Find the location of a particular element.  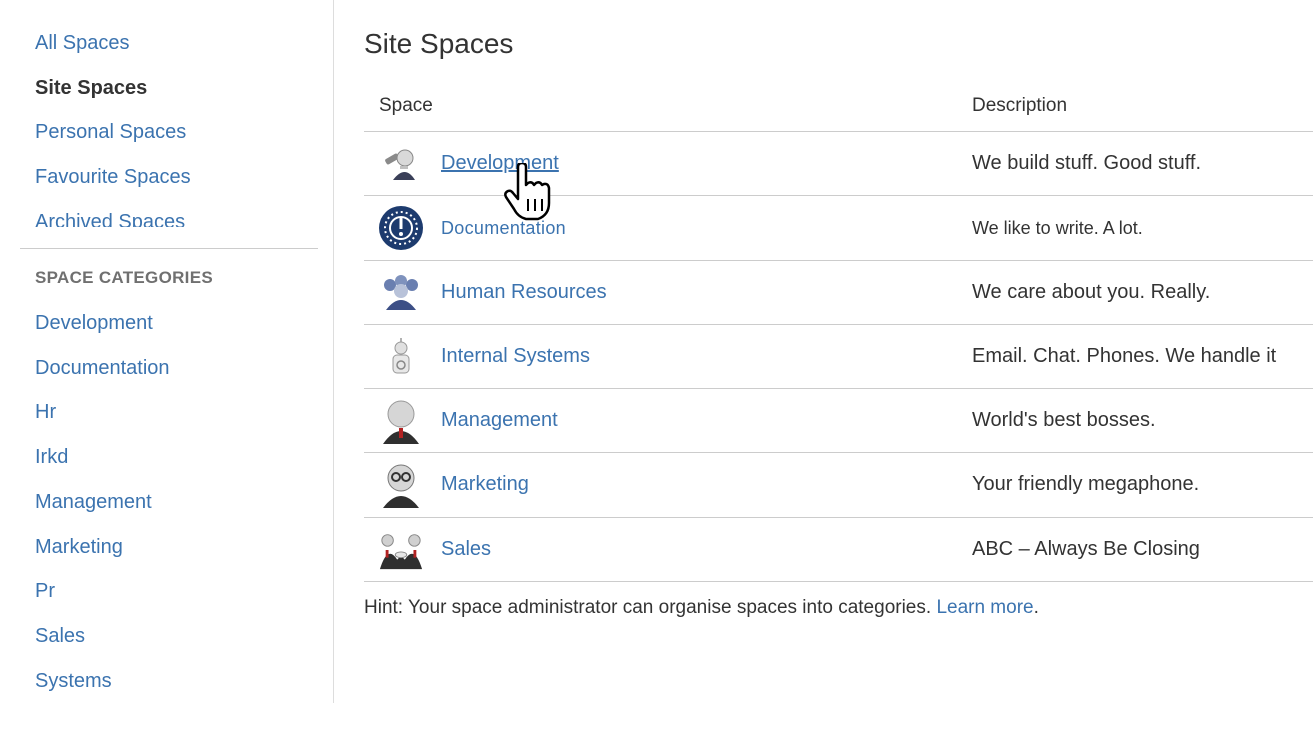

table-row: Development We build stuff. Good stuff. is located at coordinates (838, 164).